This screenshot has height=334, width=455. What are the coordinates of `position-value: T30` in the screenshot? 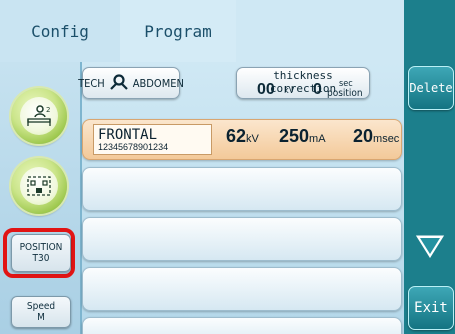 It's located at (41, 258).